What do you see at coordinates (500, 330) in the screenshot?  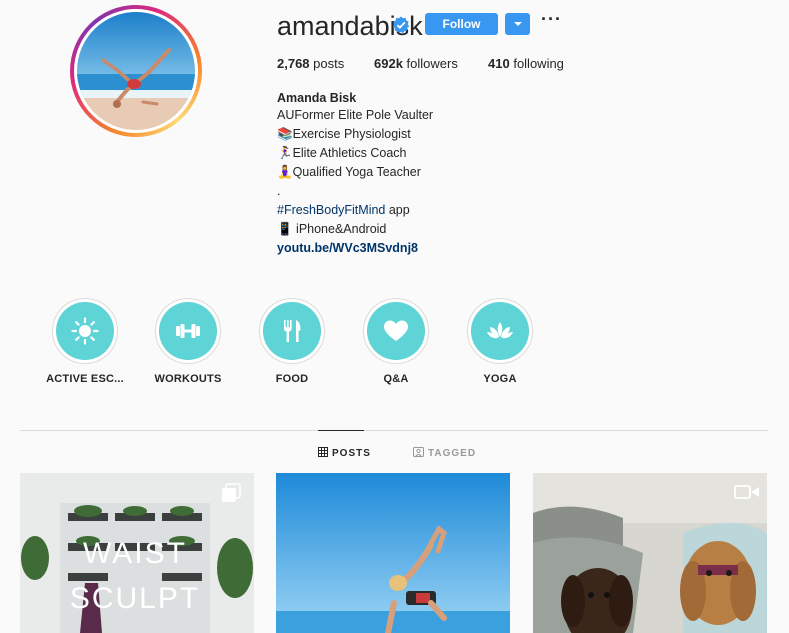 I see `lotus-icon` at bounding box center [500, 330].